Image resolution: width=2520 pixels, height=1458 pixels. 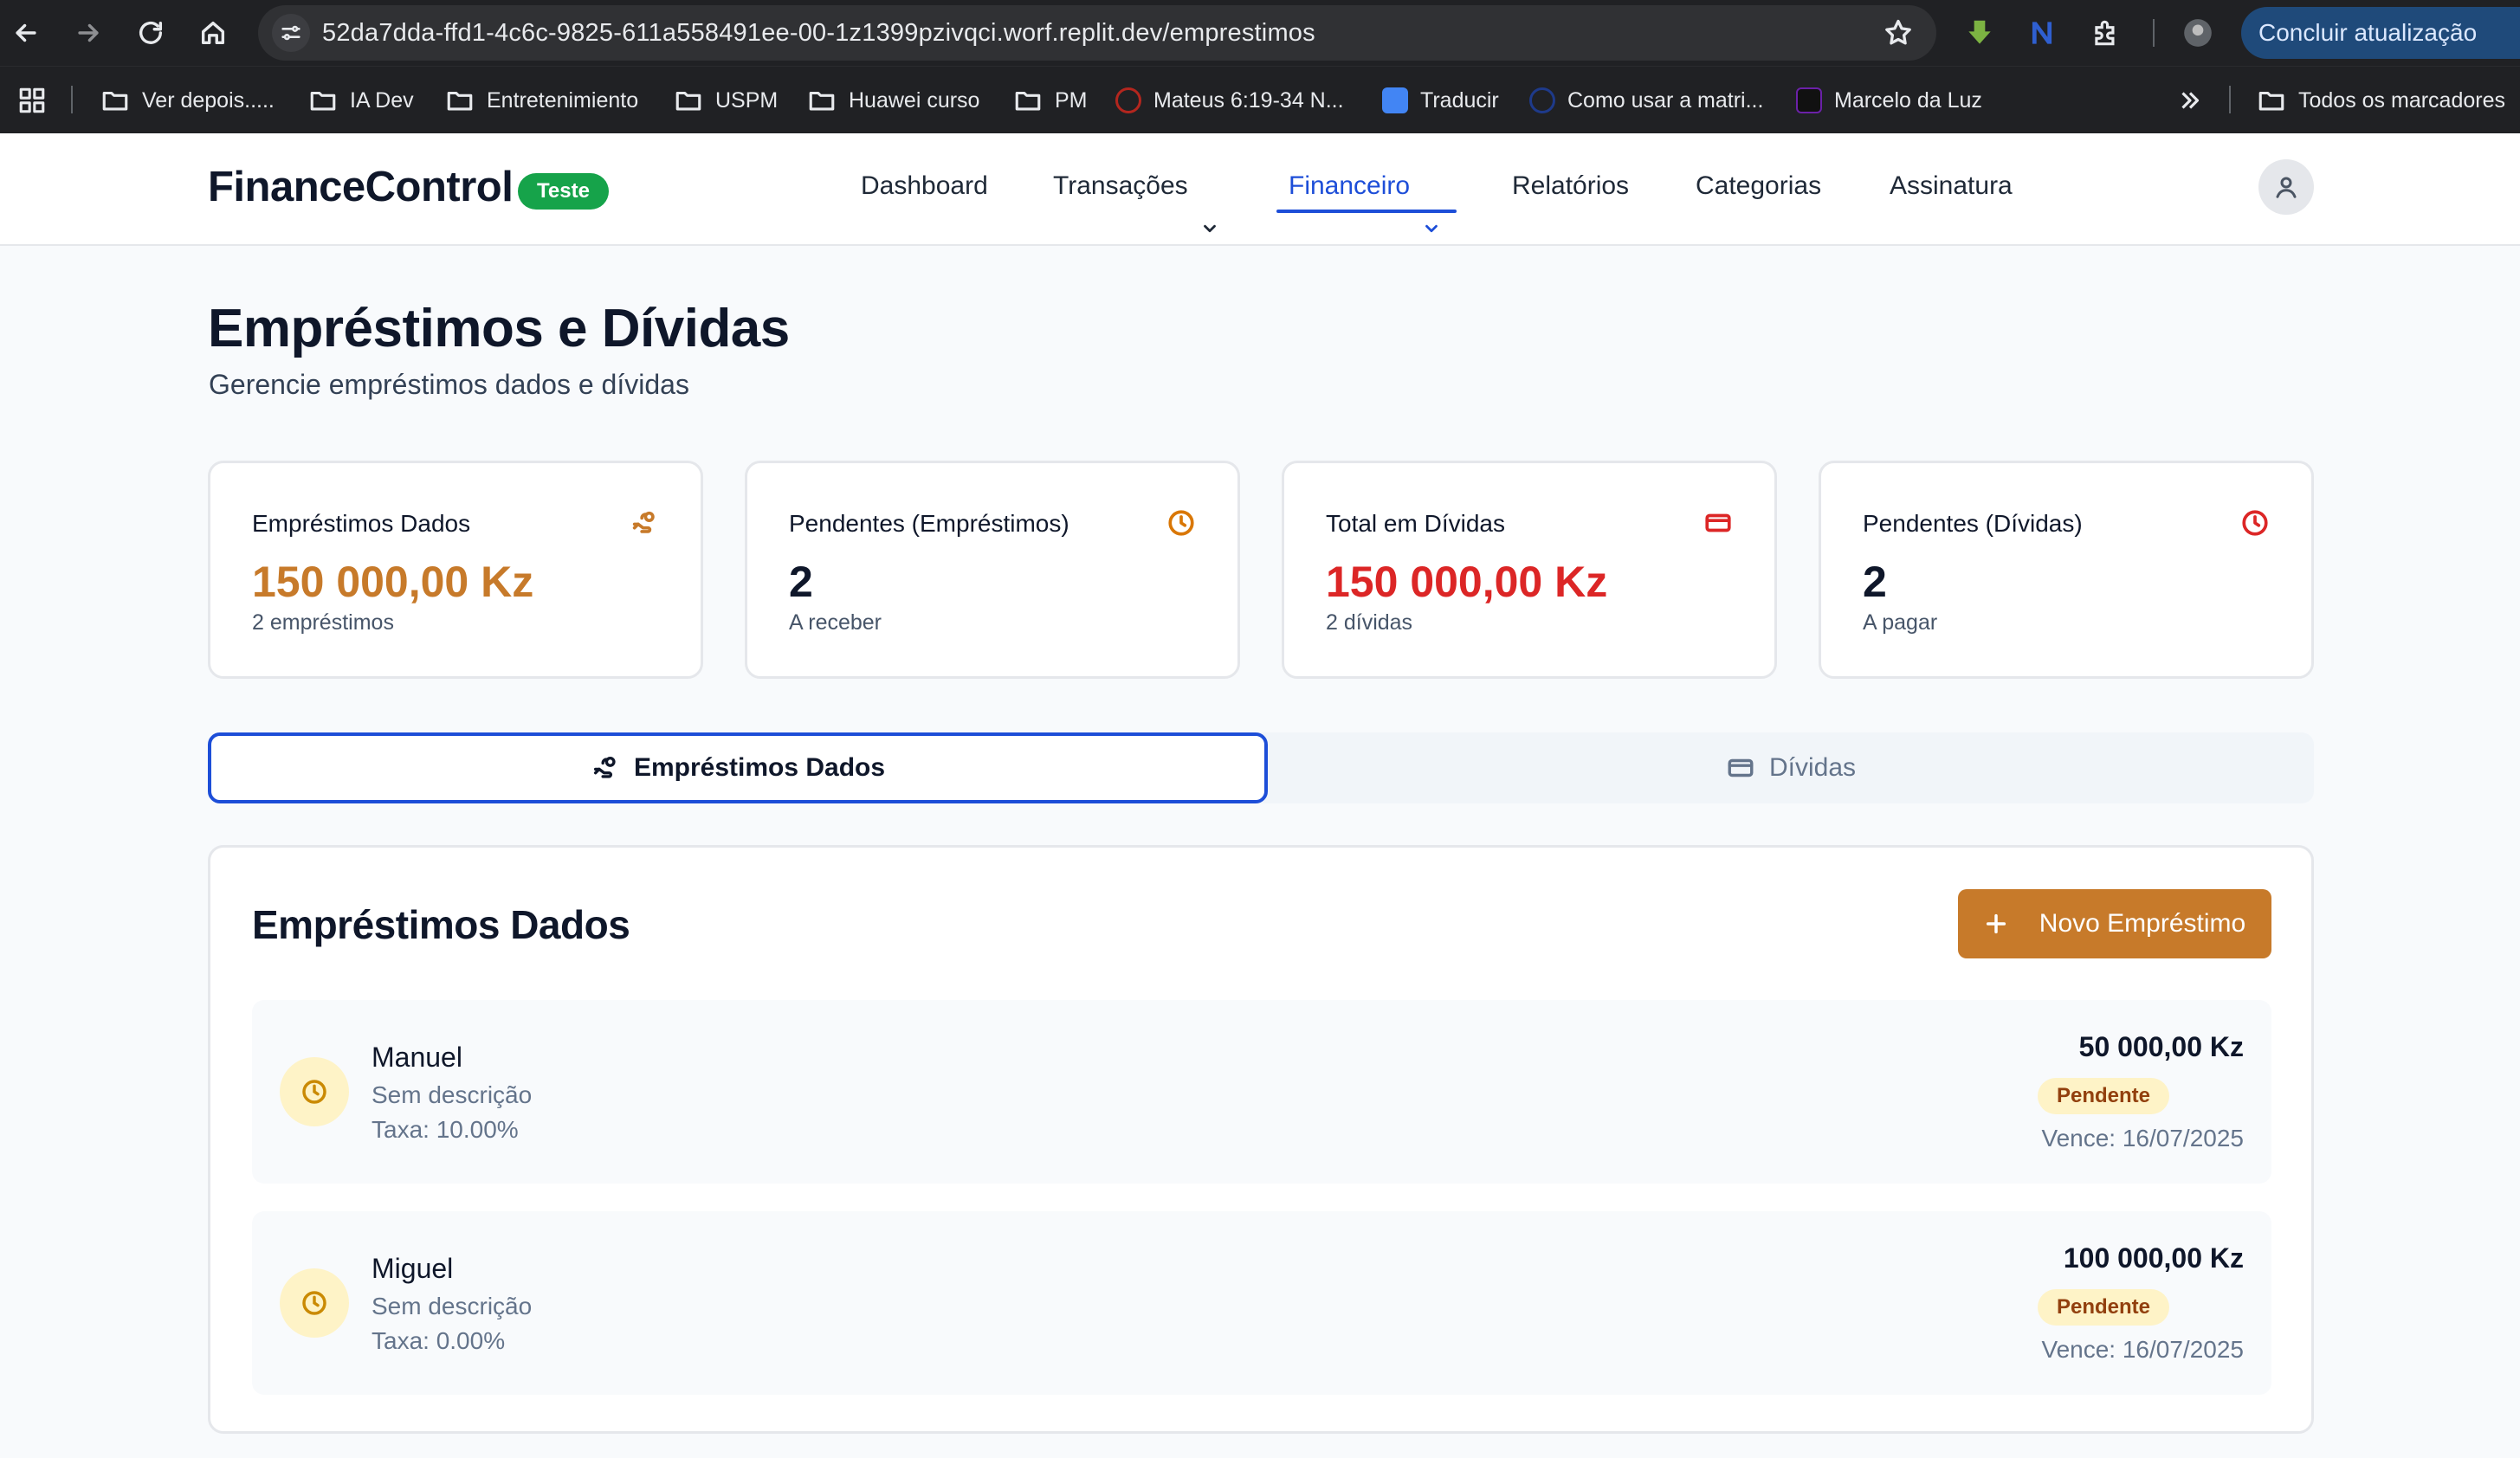 What do you see at coordinates (1395, 100) in the screenshot?
I see `translate-icon` at bounding box center [1395, 100].